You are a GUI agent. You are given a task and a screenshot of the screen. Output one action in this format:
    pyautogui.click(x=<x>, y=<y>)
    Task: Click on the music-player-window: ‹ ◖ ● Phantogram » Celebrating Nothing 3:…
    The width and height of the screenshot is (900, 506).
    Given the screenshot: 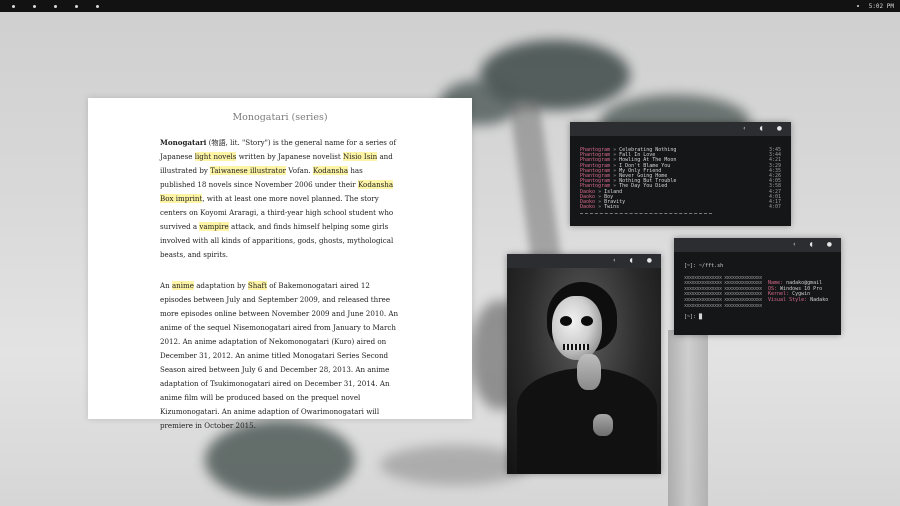 What is the action you would take?
    pyautogui.click(x=680, y=174)
    